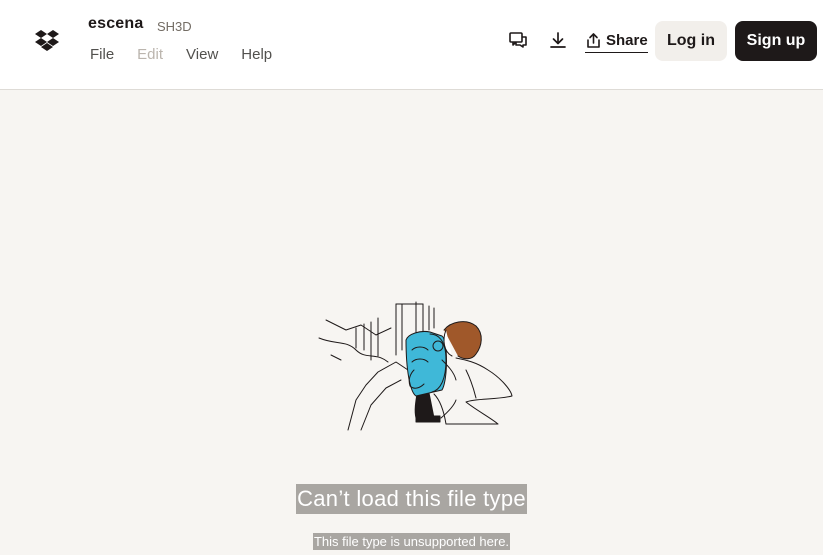  Describe the element at coordinates (691, 41) in the screenshot. I see `log-in-button: Log in` at that location.